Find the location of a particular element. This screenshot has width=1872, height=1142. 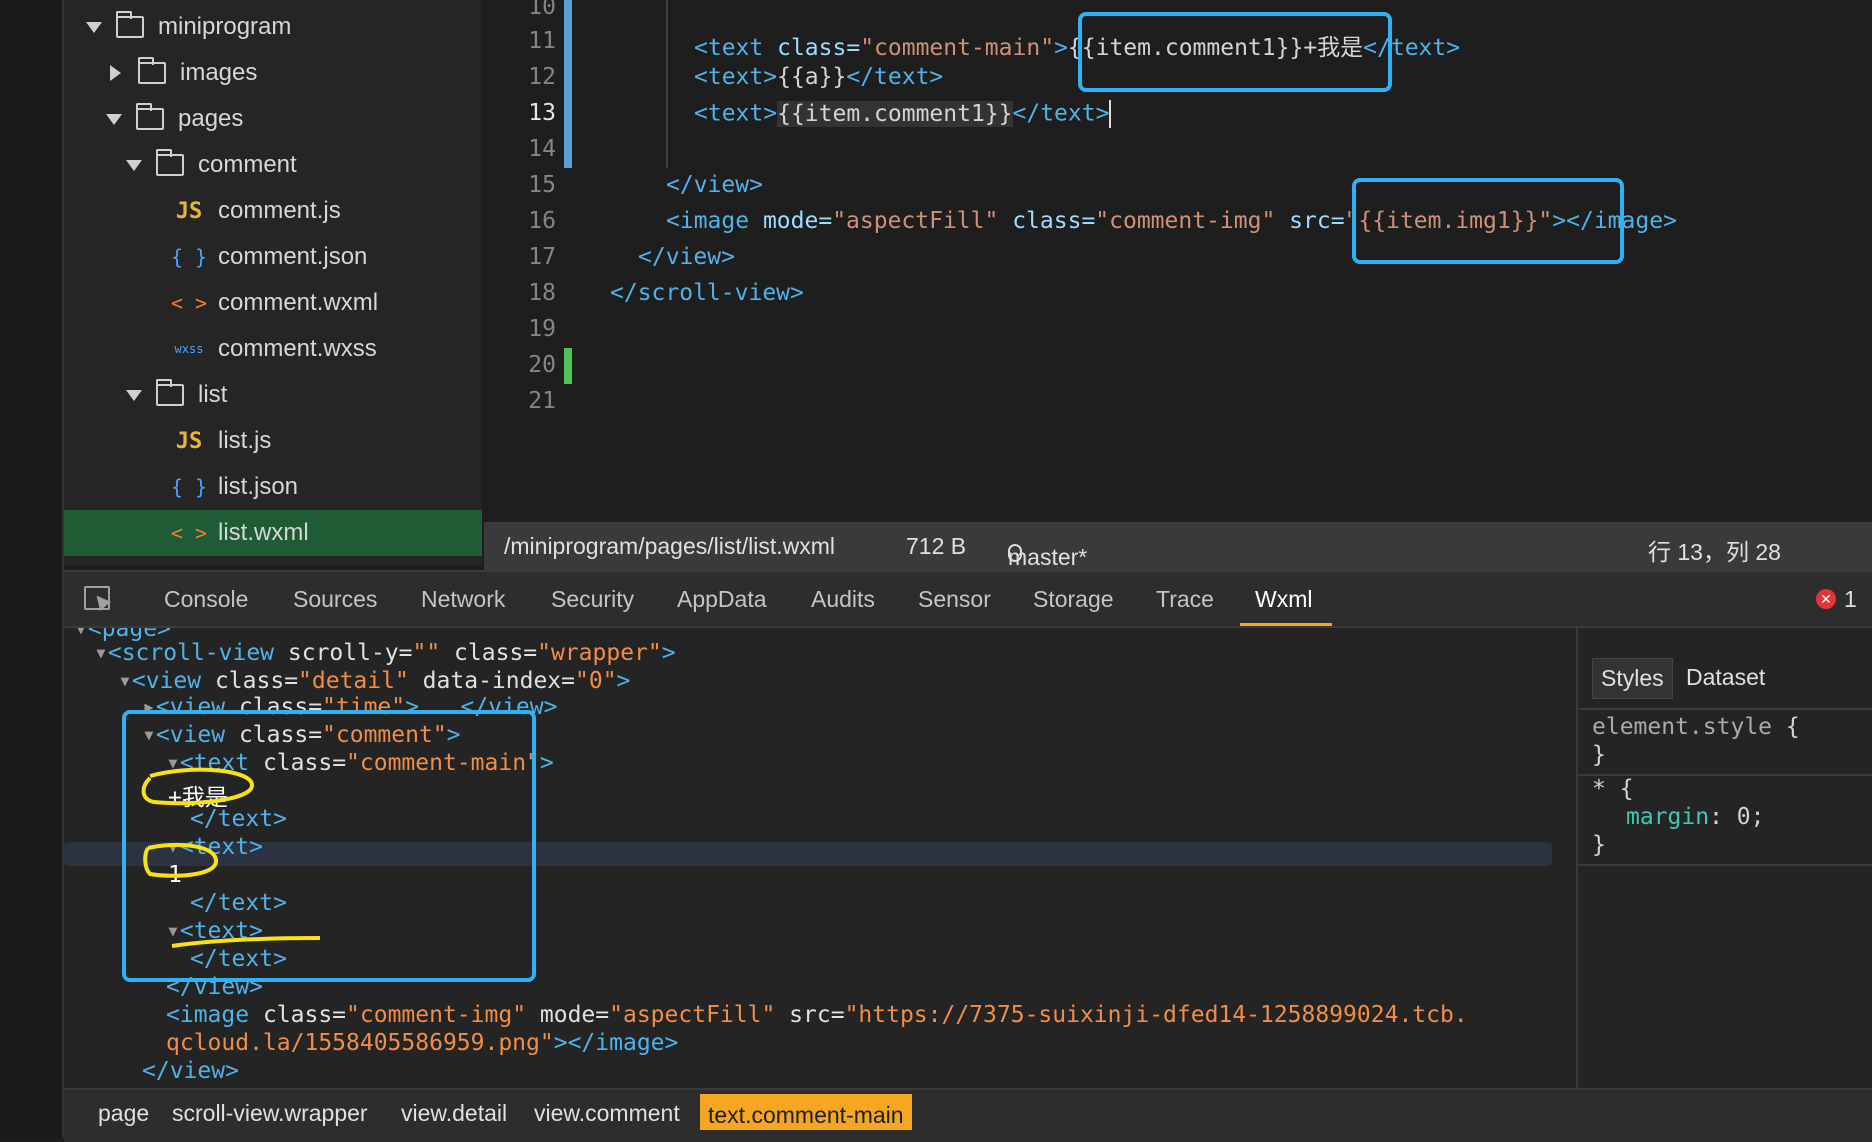

line-number: 18 is located at coordinates (542, 293).